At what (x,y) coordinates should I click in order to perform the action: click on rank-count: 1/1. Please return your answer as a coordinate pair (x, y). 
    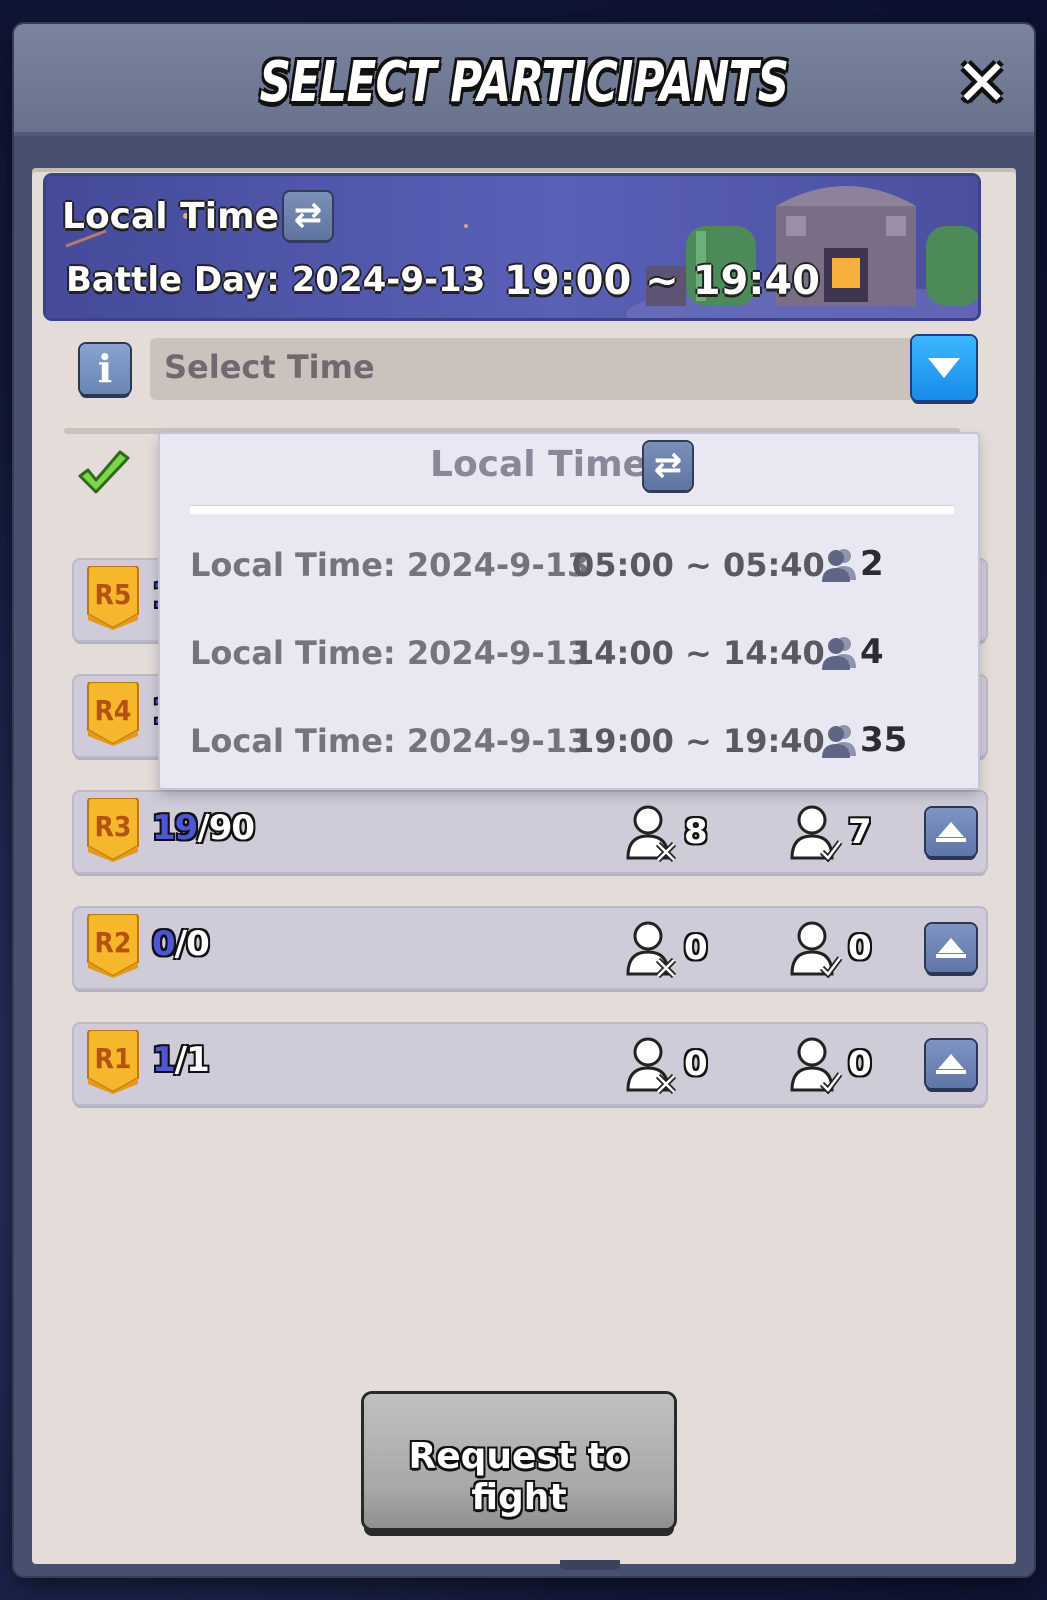
    Looking at the image, I should click on (181, 1060).